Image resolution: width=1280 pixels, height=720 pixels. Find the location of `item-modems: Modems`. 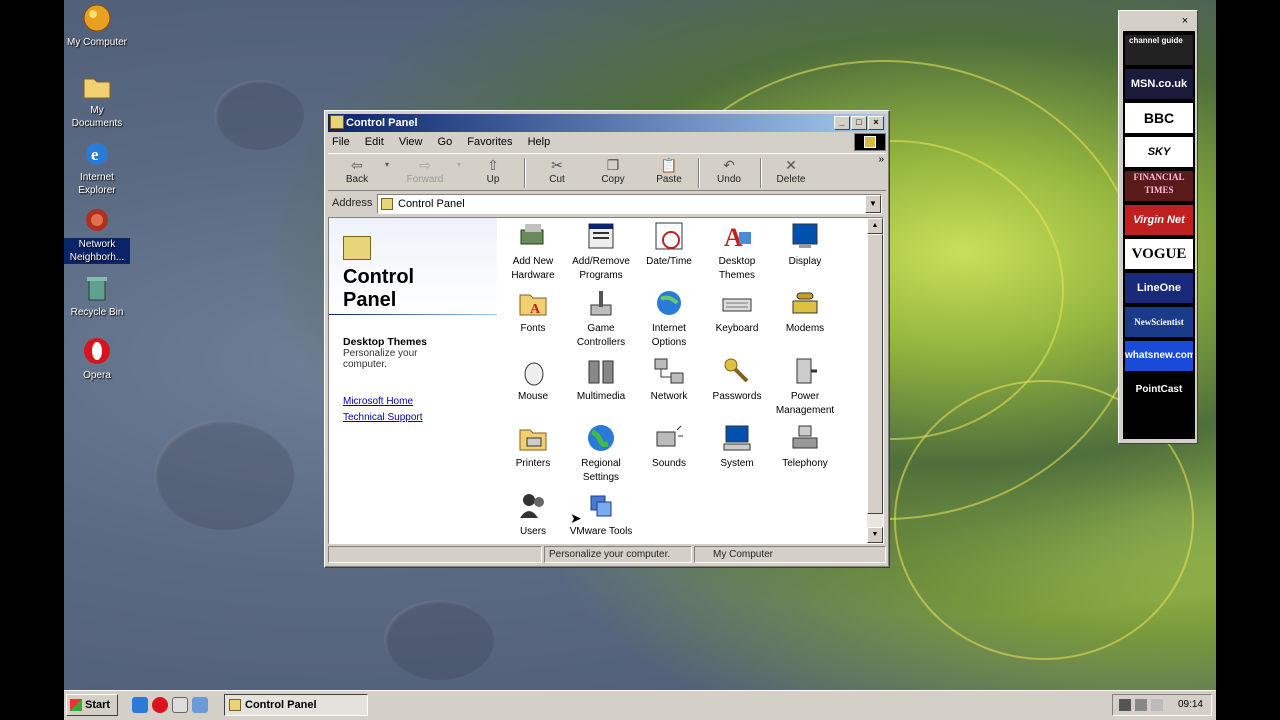

item-modems: Modems is located at coordinates (805, 310).